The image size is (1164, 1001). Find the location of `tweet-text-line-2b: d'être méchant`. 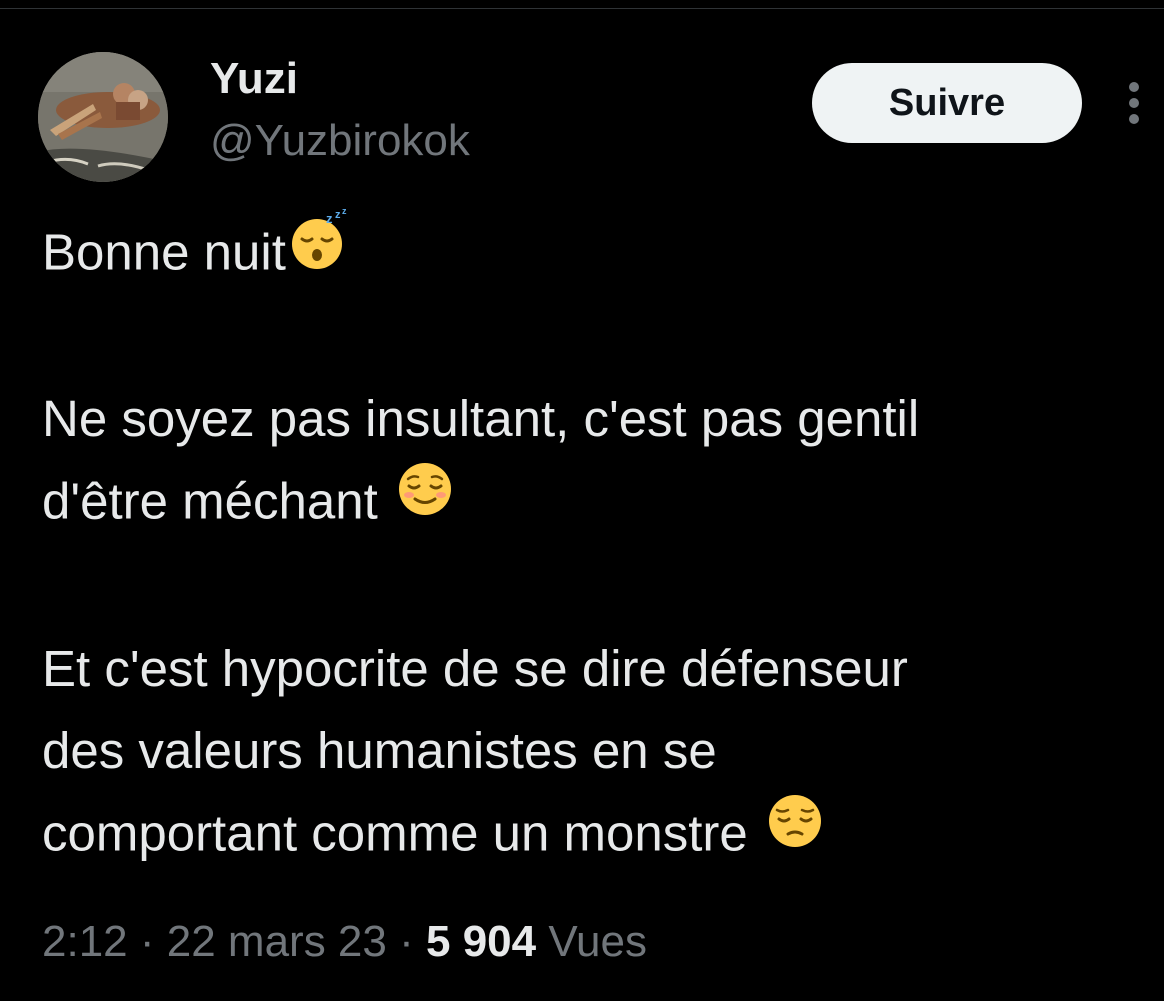

tweet-text-line-2b: d'être méchant is located at coordinates (210, 501).